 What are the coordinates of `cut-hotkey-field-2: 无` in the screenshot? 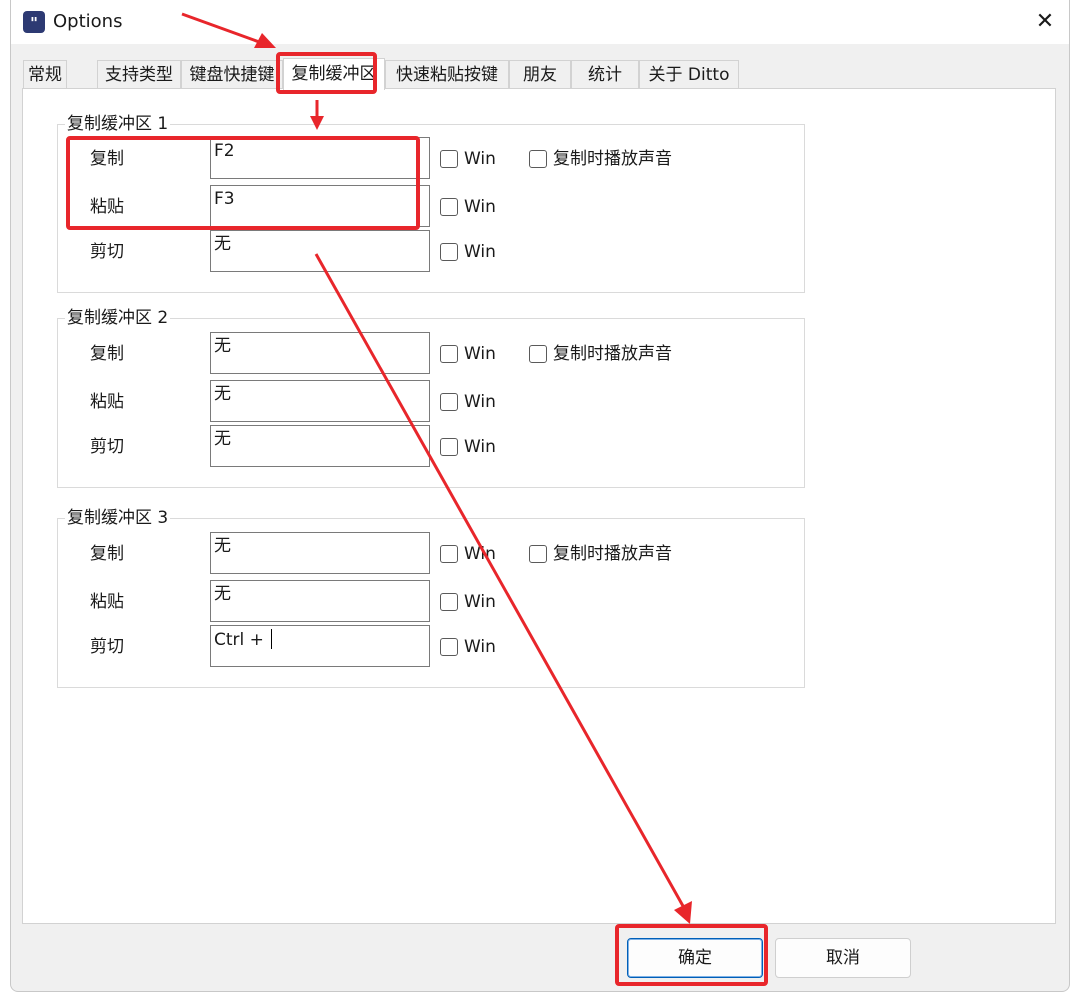 It's located at (320, 446).